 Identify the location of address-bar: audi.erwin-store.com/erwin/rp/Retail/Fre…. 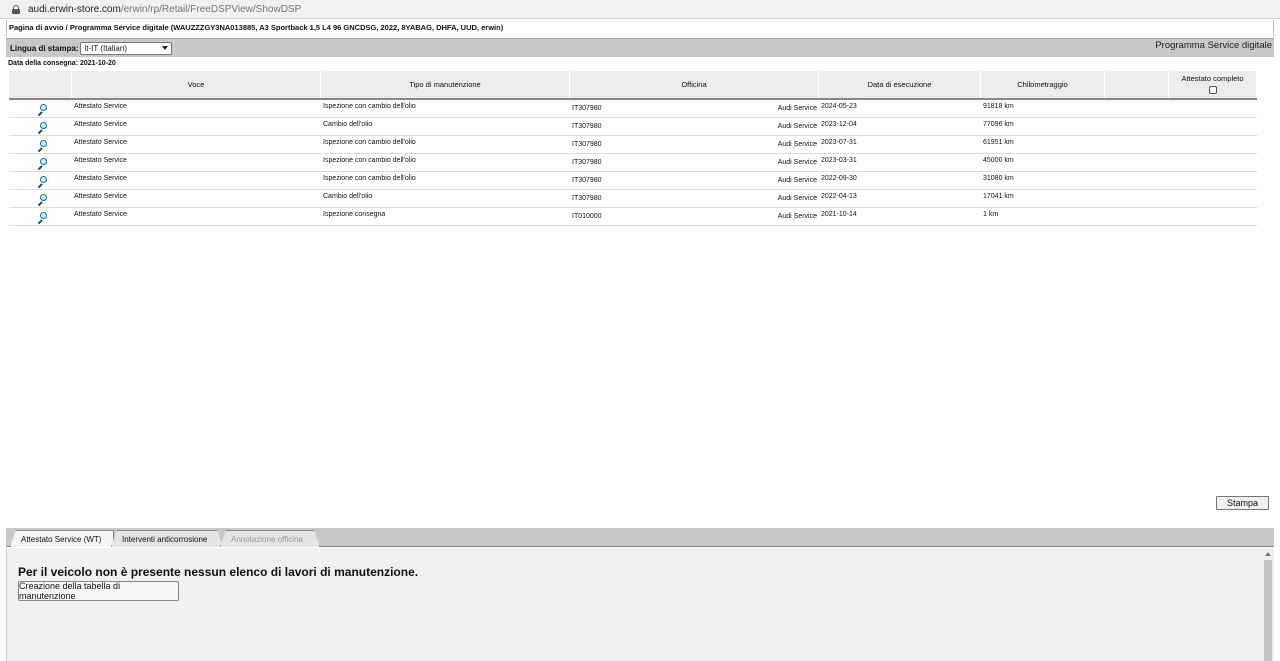
(640, 9).